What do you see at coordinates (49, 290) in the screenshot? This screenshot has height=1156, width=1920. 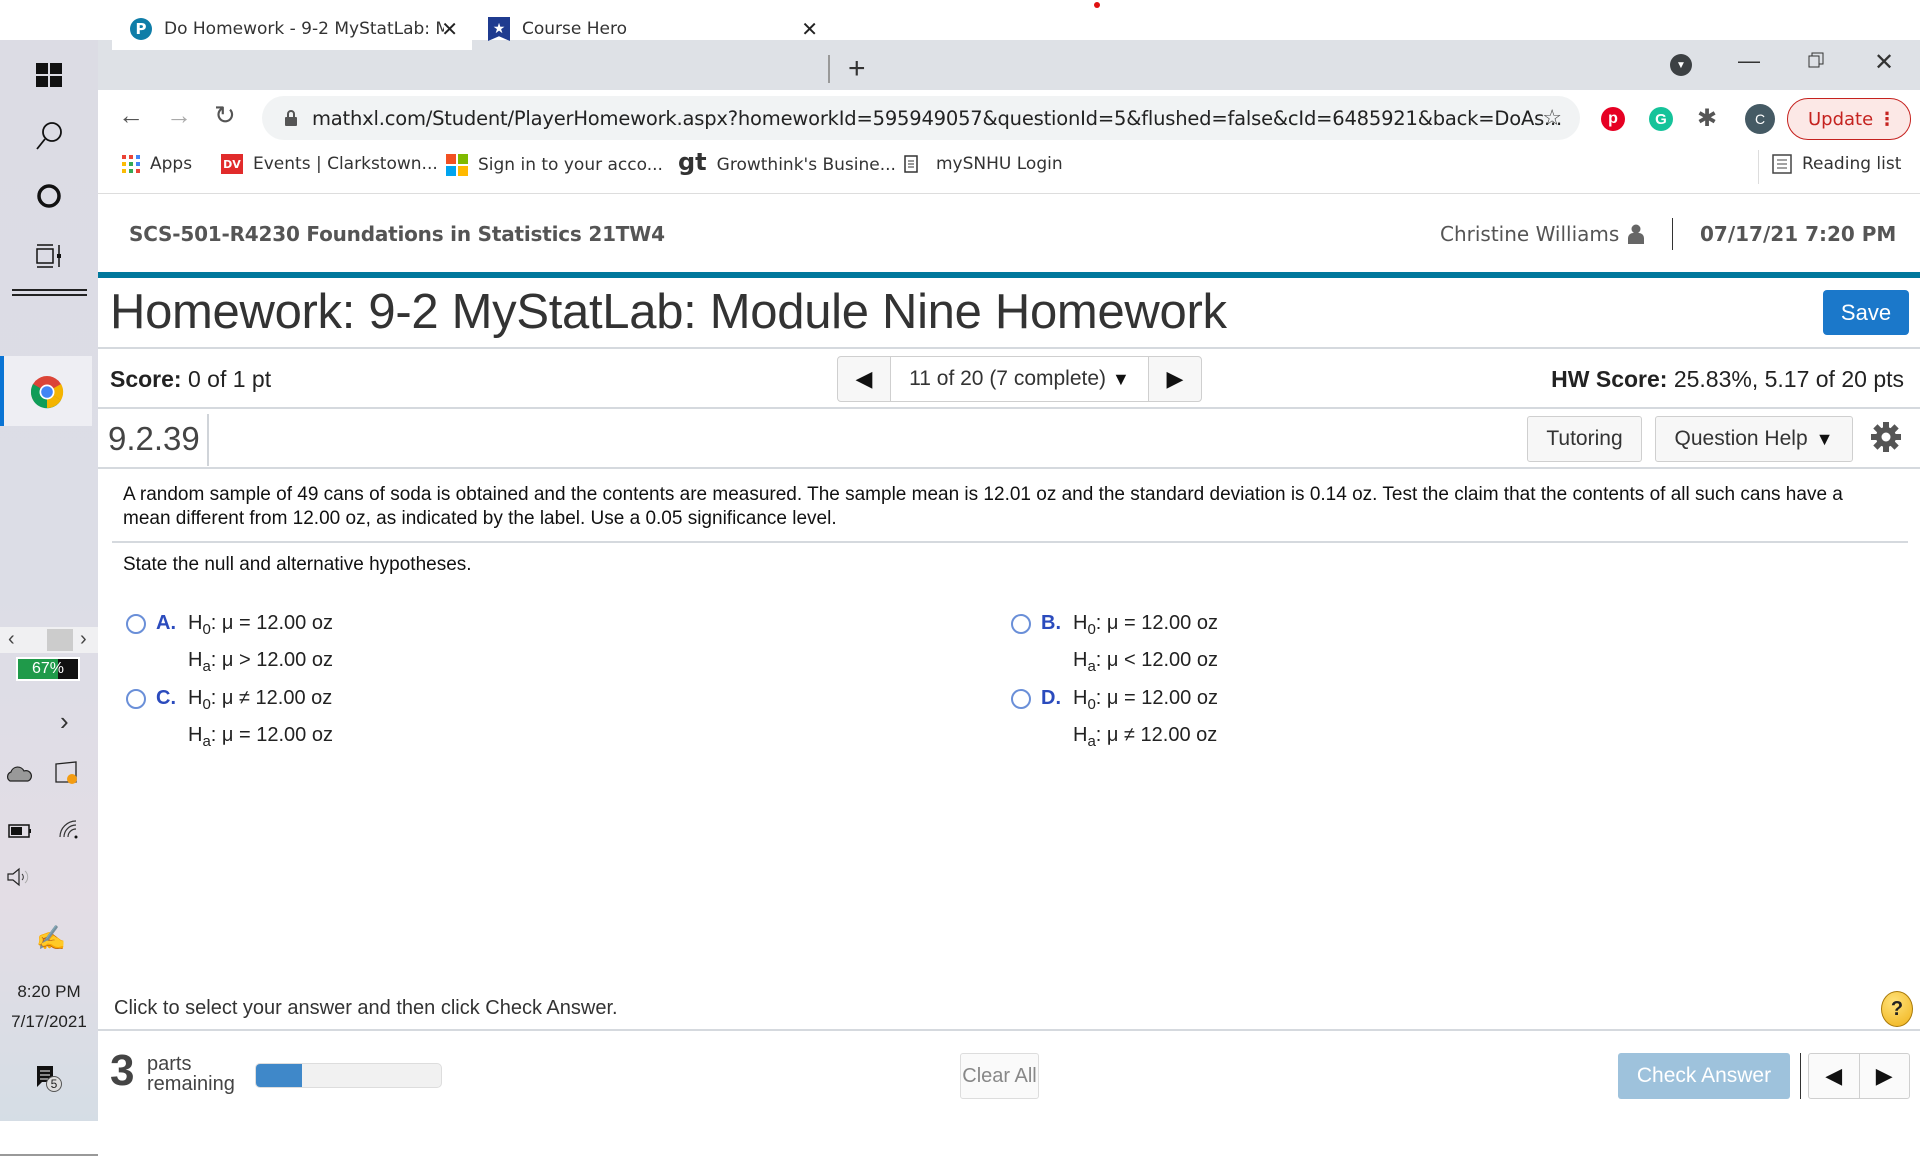 I see `taskbar-divider` at bounding box center [49, 290].